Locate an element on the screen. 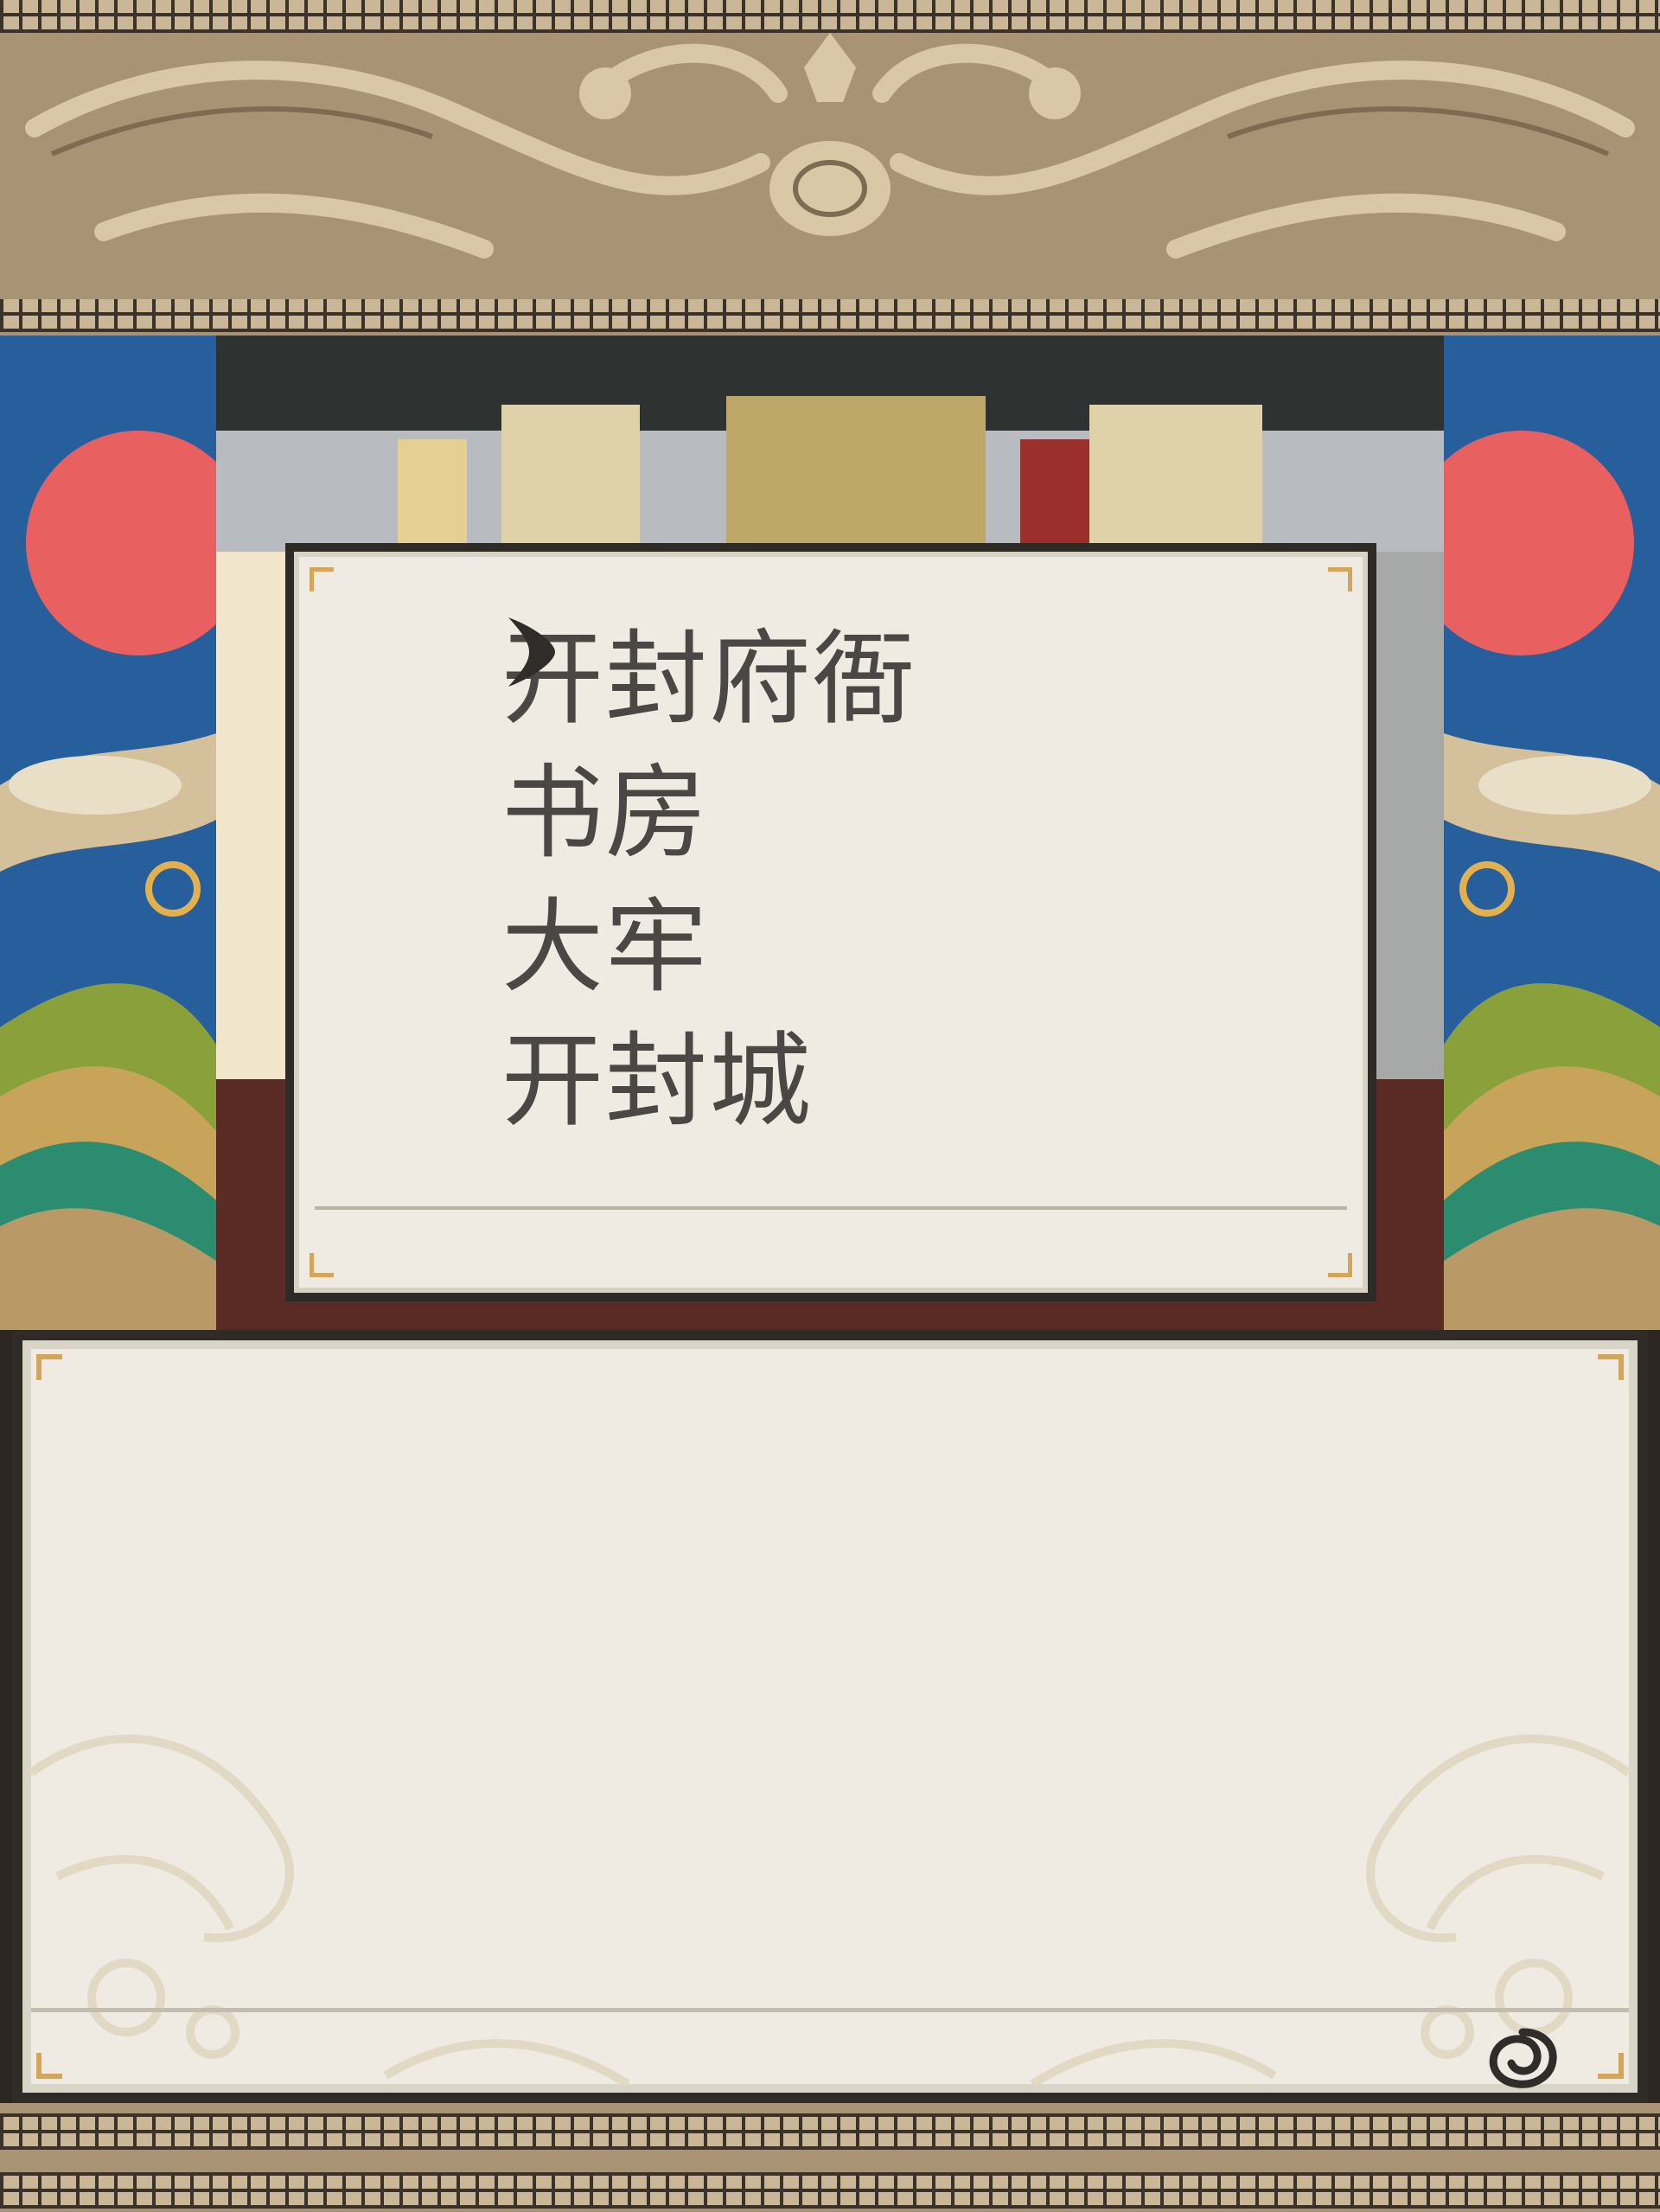  fret-border-bottom is located at coordinates (830, 315).